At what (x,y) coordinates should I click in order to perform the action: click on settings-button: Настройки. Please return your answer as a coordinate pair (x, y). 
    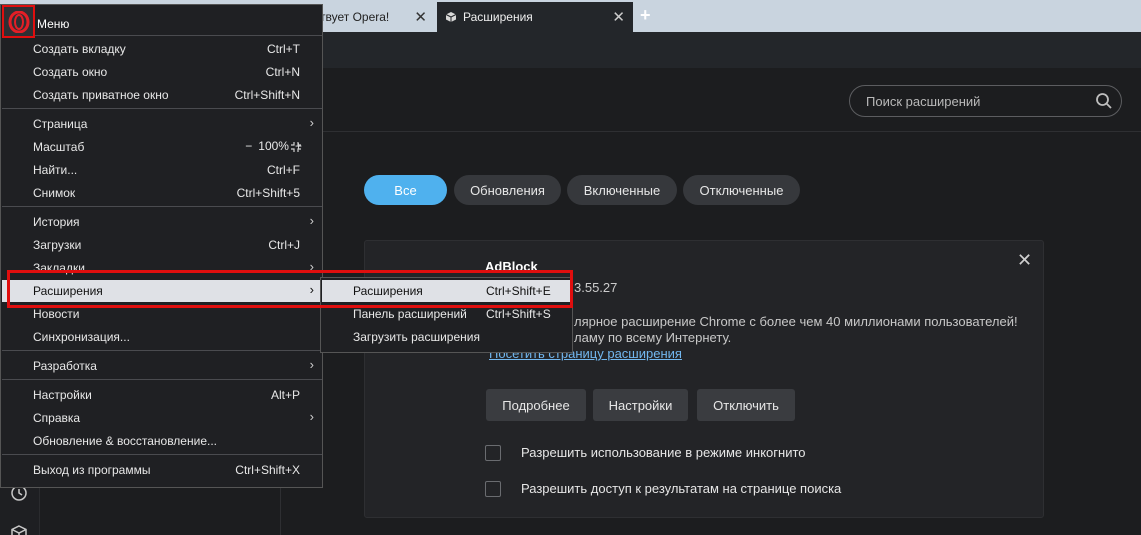
    Looking at the image, I should click on (640, 405).